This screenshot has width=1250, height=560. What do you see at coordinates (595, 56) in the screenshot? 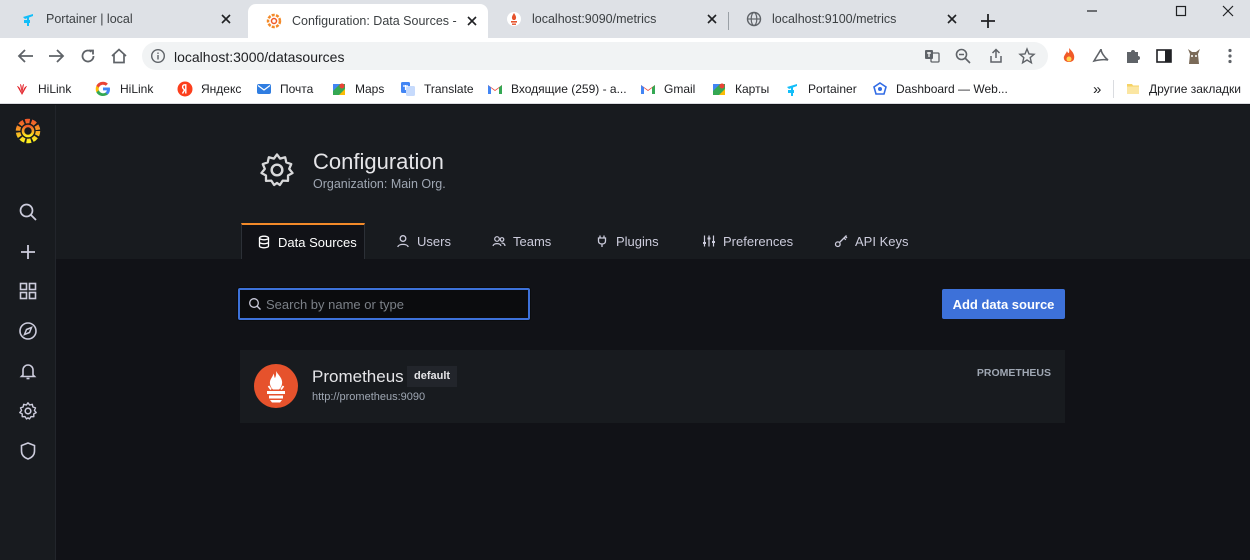
I see `address-bar: localhost:3000/datasources` at bounding box center [595, 56].